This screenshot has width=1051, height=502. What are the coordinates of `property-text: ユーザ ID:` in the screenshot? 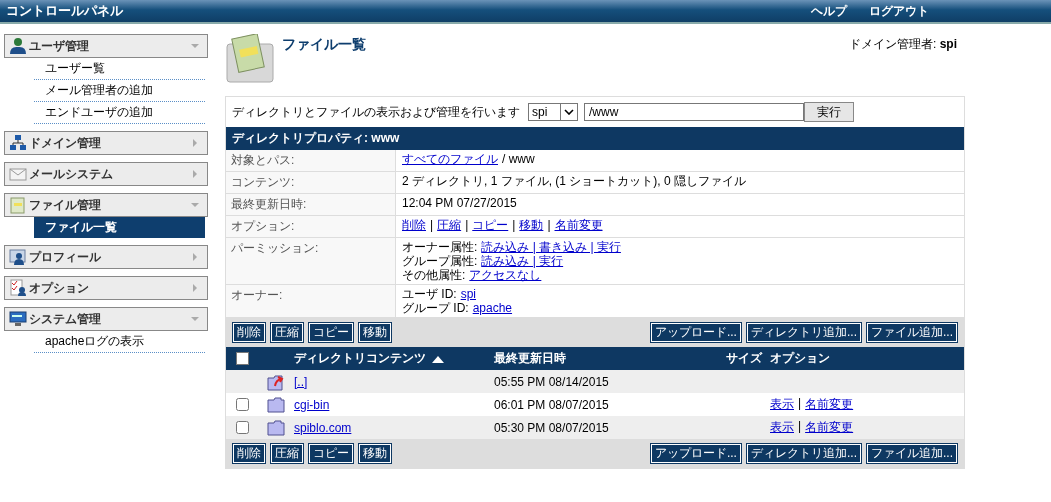 It's located at (429, 294).